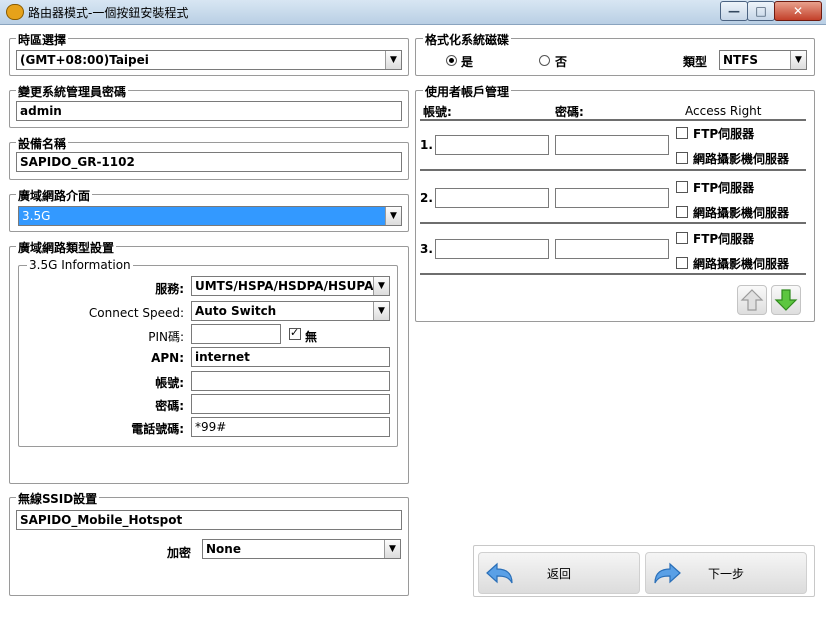  I want to click on ssid-input: SAPIDO_Mobile_Hotspot, so click(209, 520).